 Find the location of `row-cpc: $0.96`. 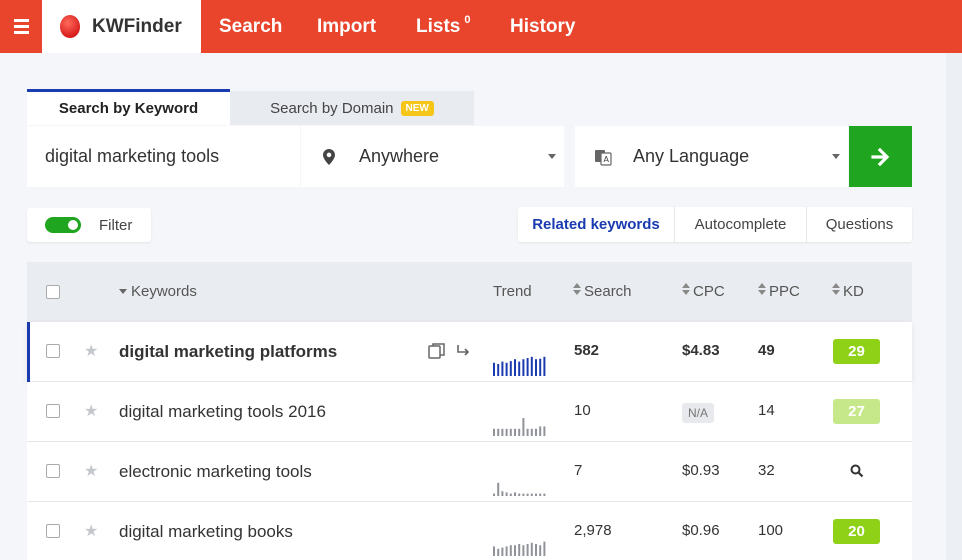

row-cpc: $0.96 is located at coordinates (701, 530).